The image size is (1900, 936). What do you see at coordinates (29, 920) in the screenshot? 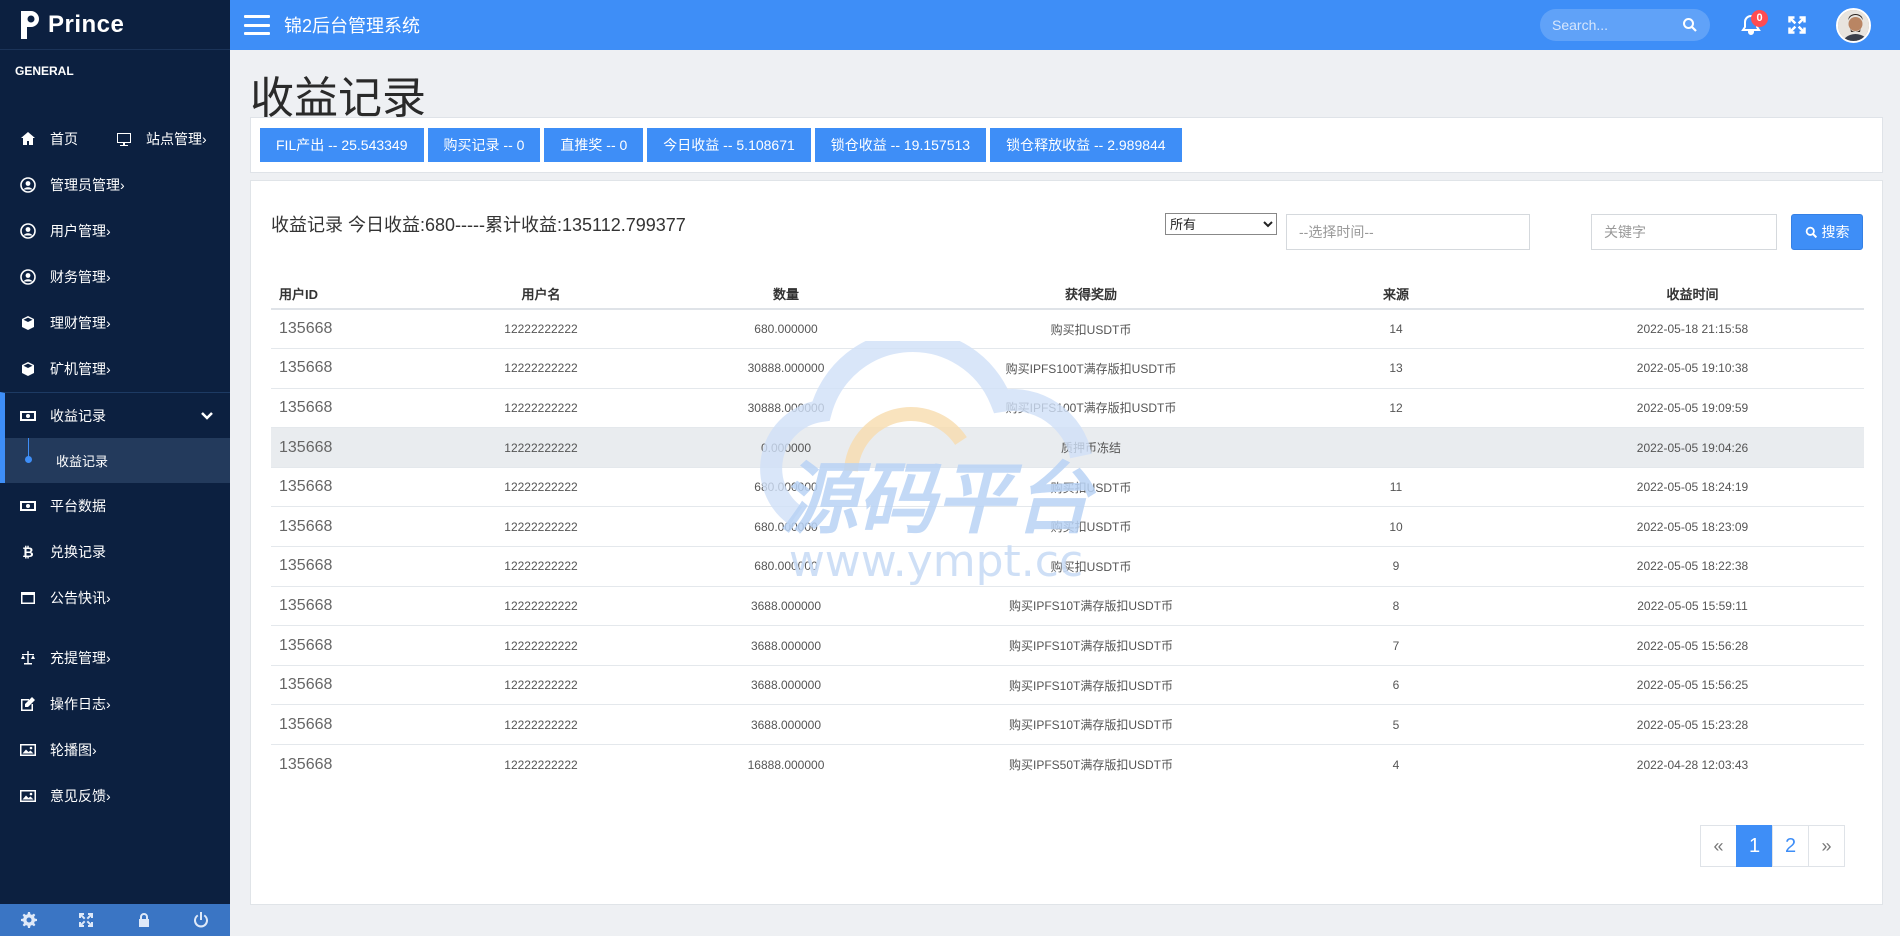
I see `settings-icon` at bounding box center [29, 920].